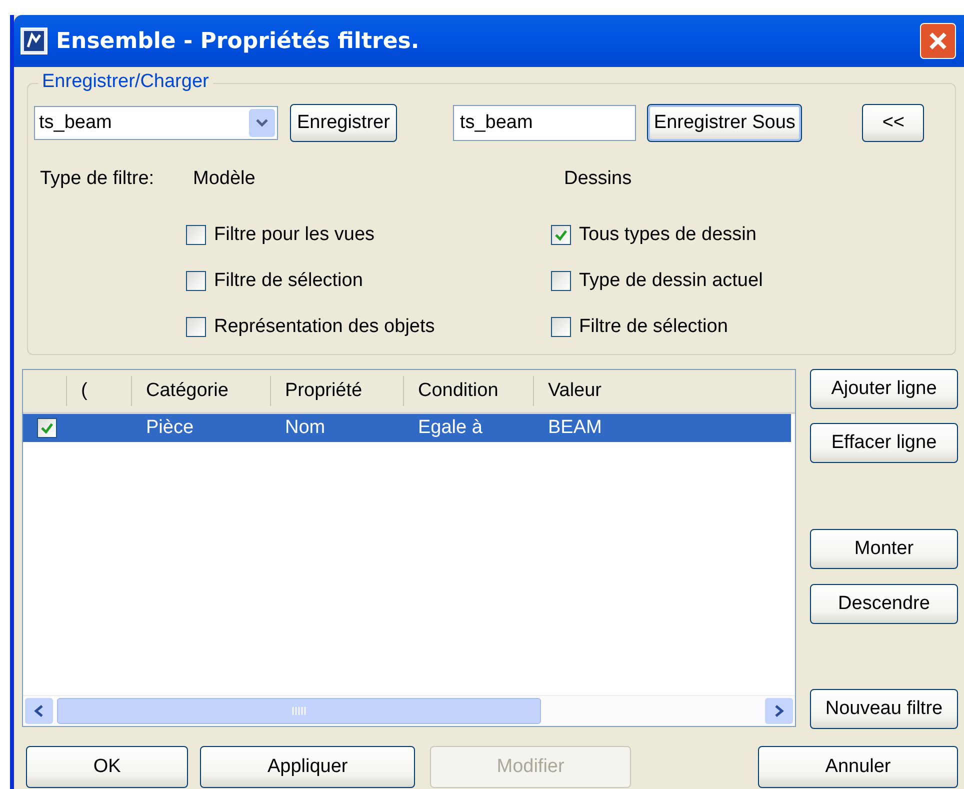 The width and height of the screenshot is (964, 789). I want to click on column-header: Catégorie, so click(201, 391).